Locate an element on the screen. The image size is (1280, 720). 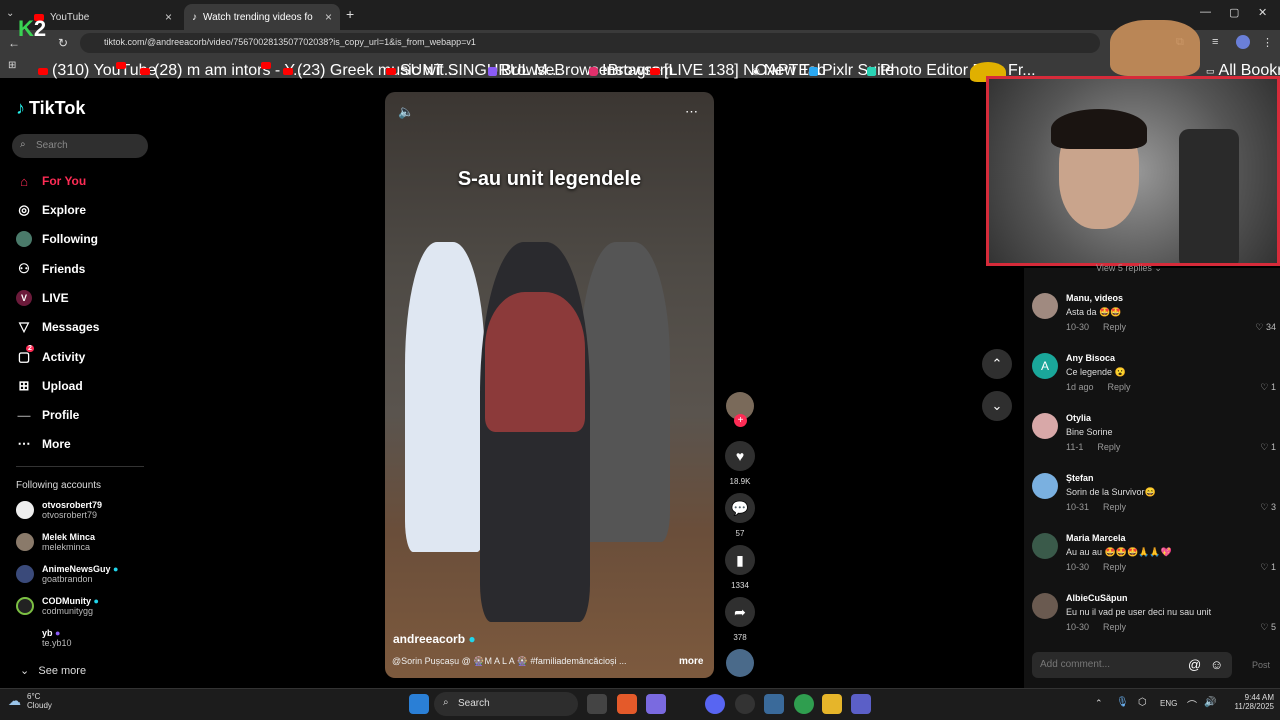
volume-tray-icon: 🔊 is located at coordinates (1210, 702).